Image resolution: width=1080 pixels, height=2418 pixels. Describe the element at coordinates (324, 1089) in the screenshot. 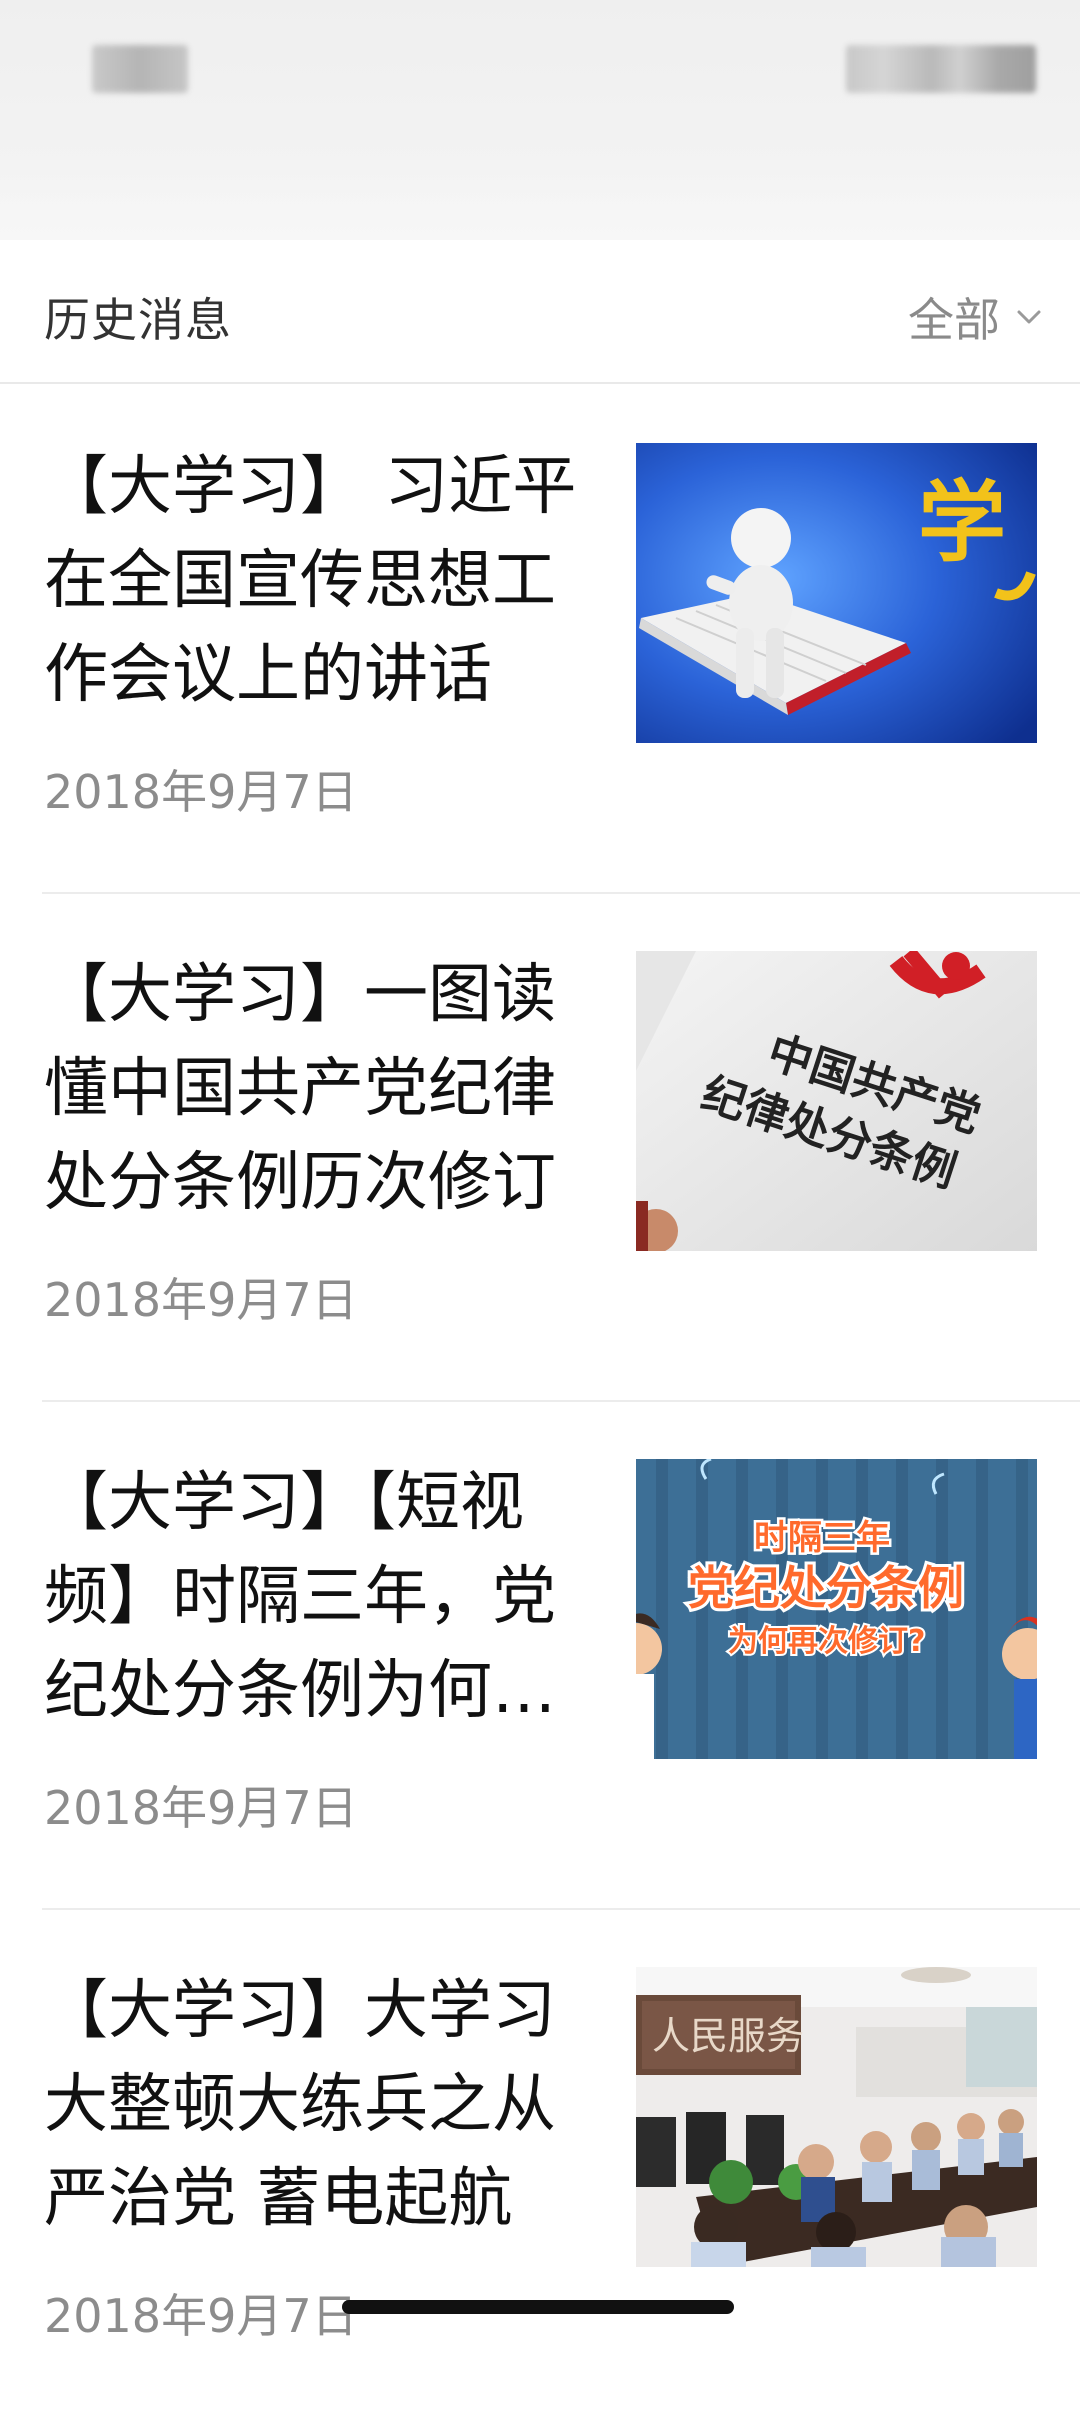

I see `article-title: 【大学习】一图读懂中国共产党纪律处分条例历次修订` at that location.